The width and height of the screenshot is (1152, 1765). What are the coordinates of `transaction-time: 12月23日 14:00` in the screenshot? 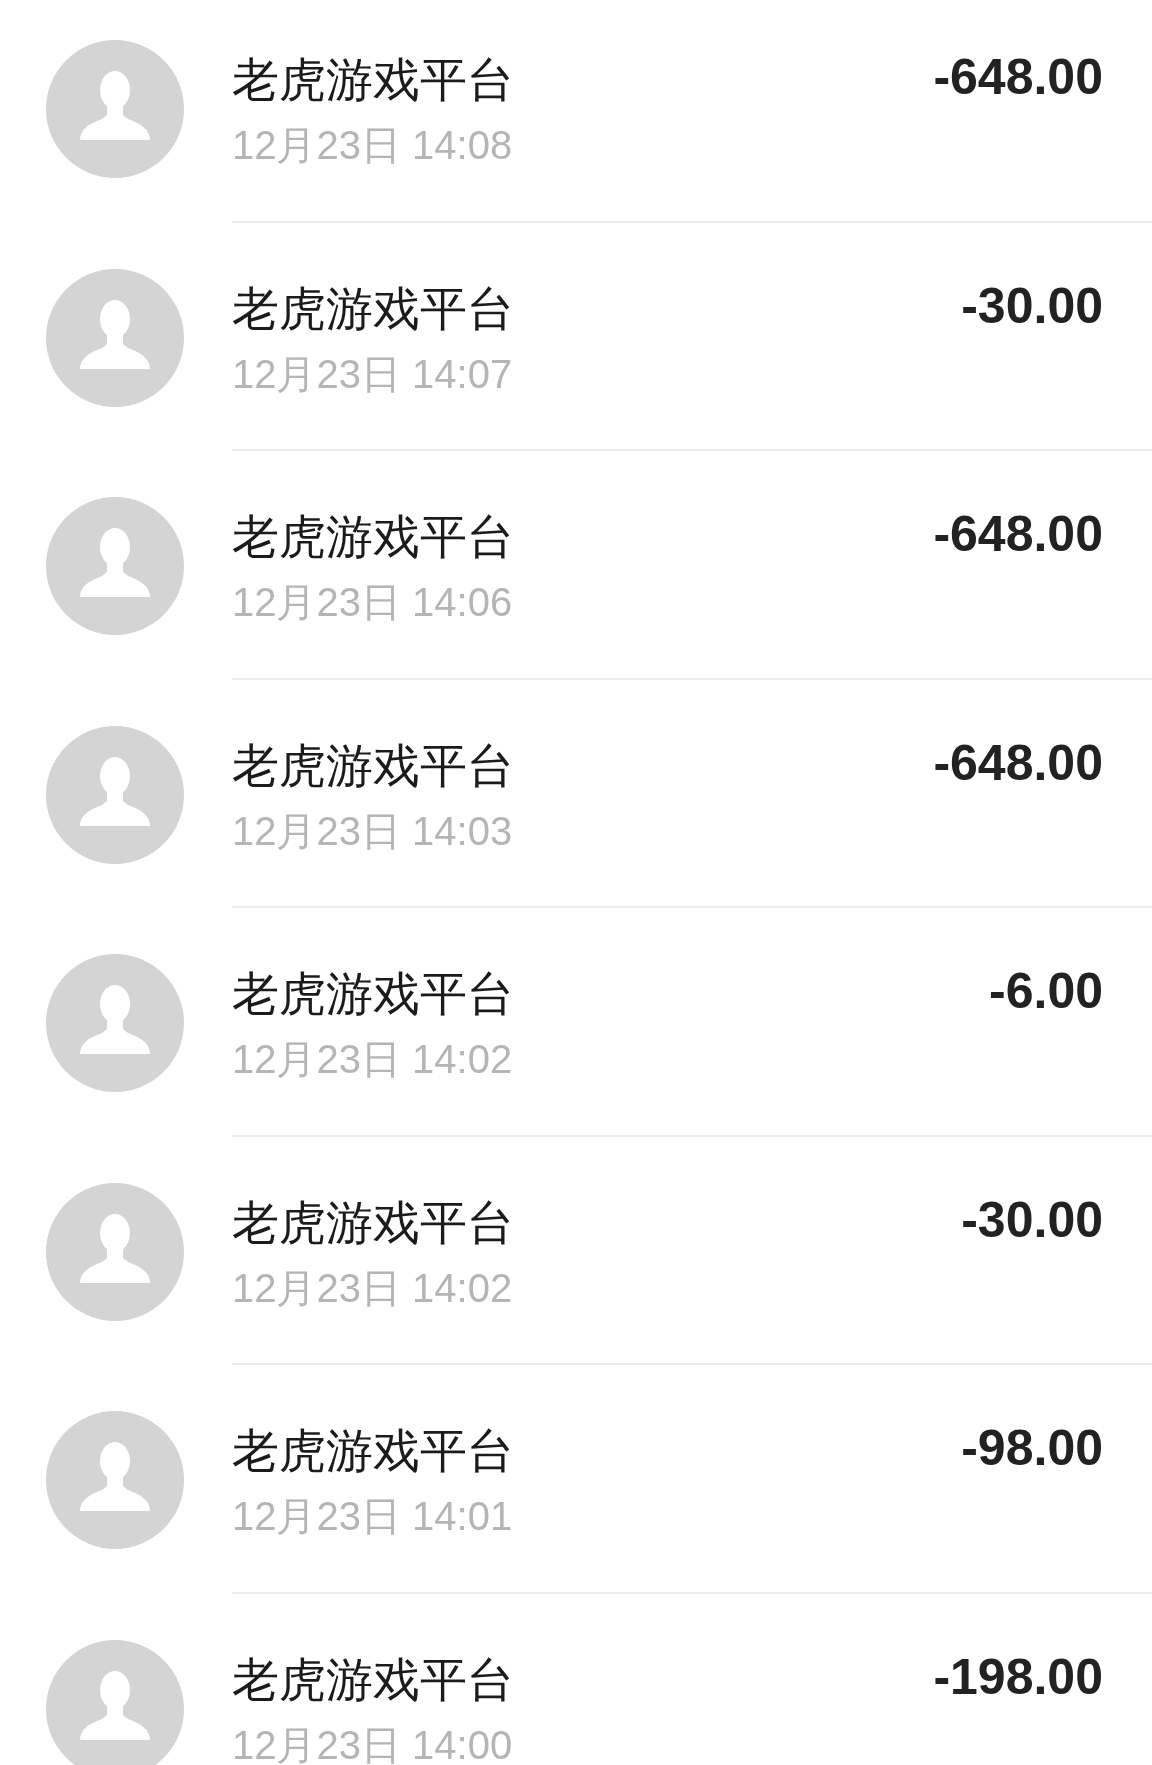 It's located at (372, 1744).